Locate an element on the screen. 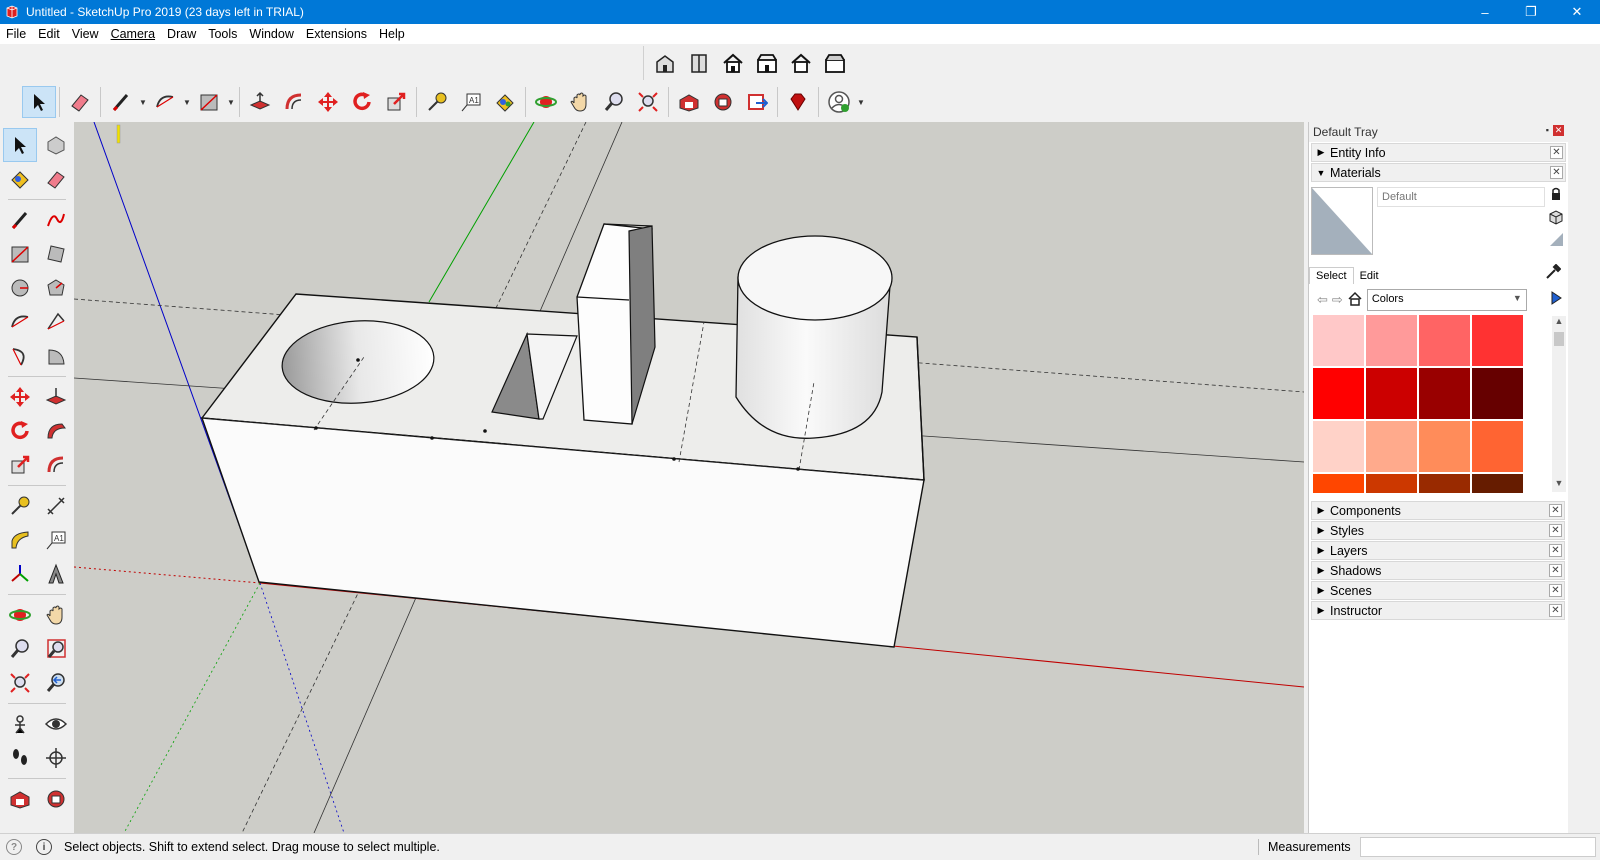 This screenshot has height=860, width=1600. rectangle-icon is located at coordinates (209, 102).